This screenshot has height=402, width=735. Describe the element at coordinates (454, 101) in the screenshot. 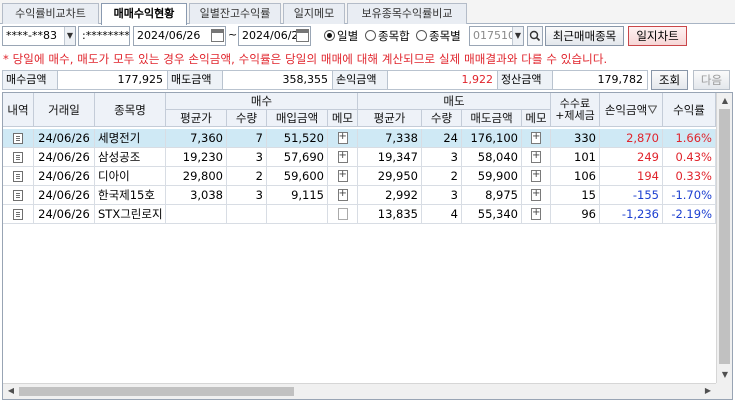

I see `col-header-sell: 매도` at that location.